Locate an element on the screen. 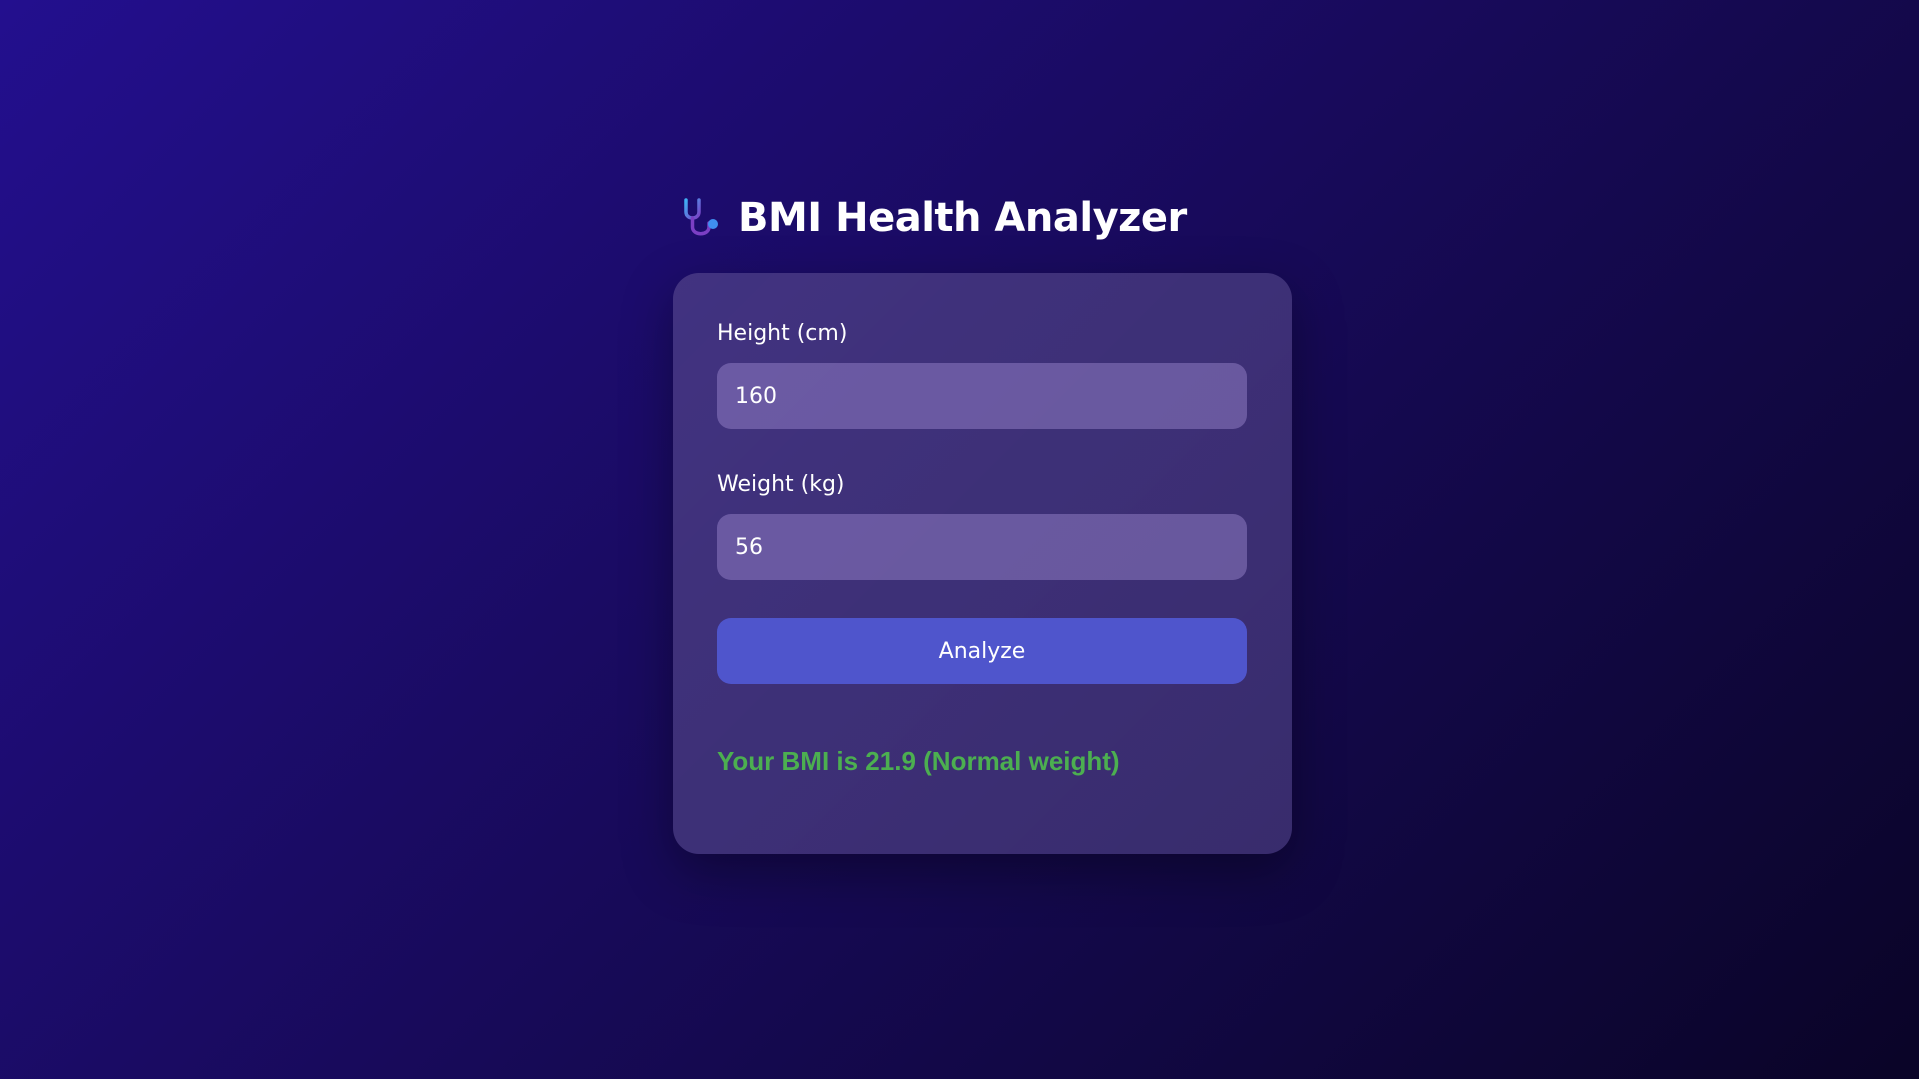 The width and height of the screenshot is (1919, 1079). weight-input is located at coordinates (982, 547).